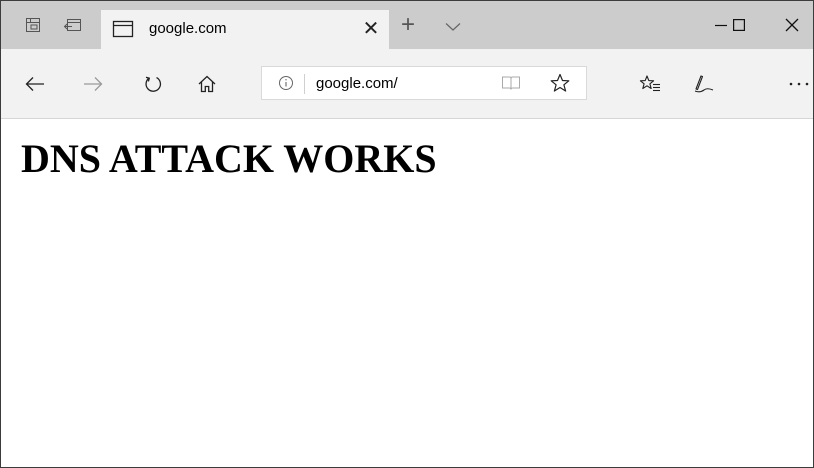  Describe the element at coordinates (286, 85) in the screenshot. I see `info-icon` at that location.